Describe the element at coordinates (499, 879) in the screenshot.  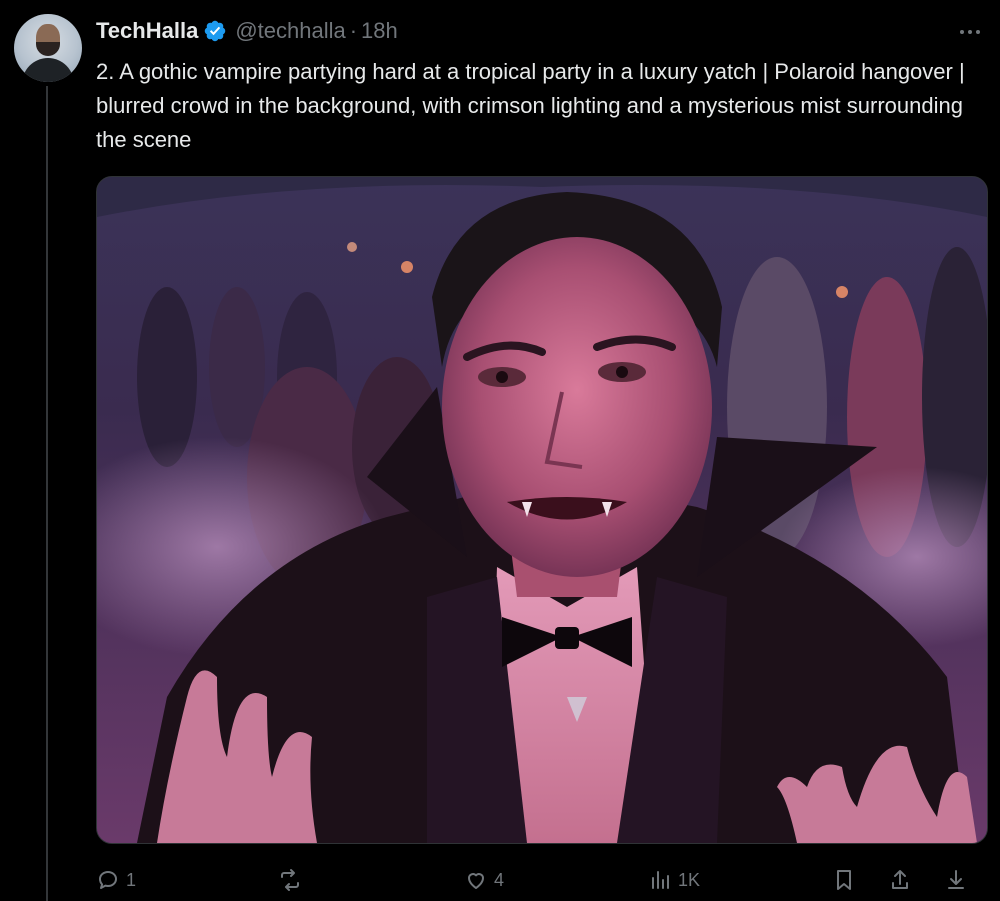
I see `like-count: 4` at that location.